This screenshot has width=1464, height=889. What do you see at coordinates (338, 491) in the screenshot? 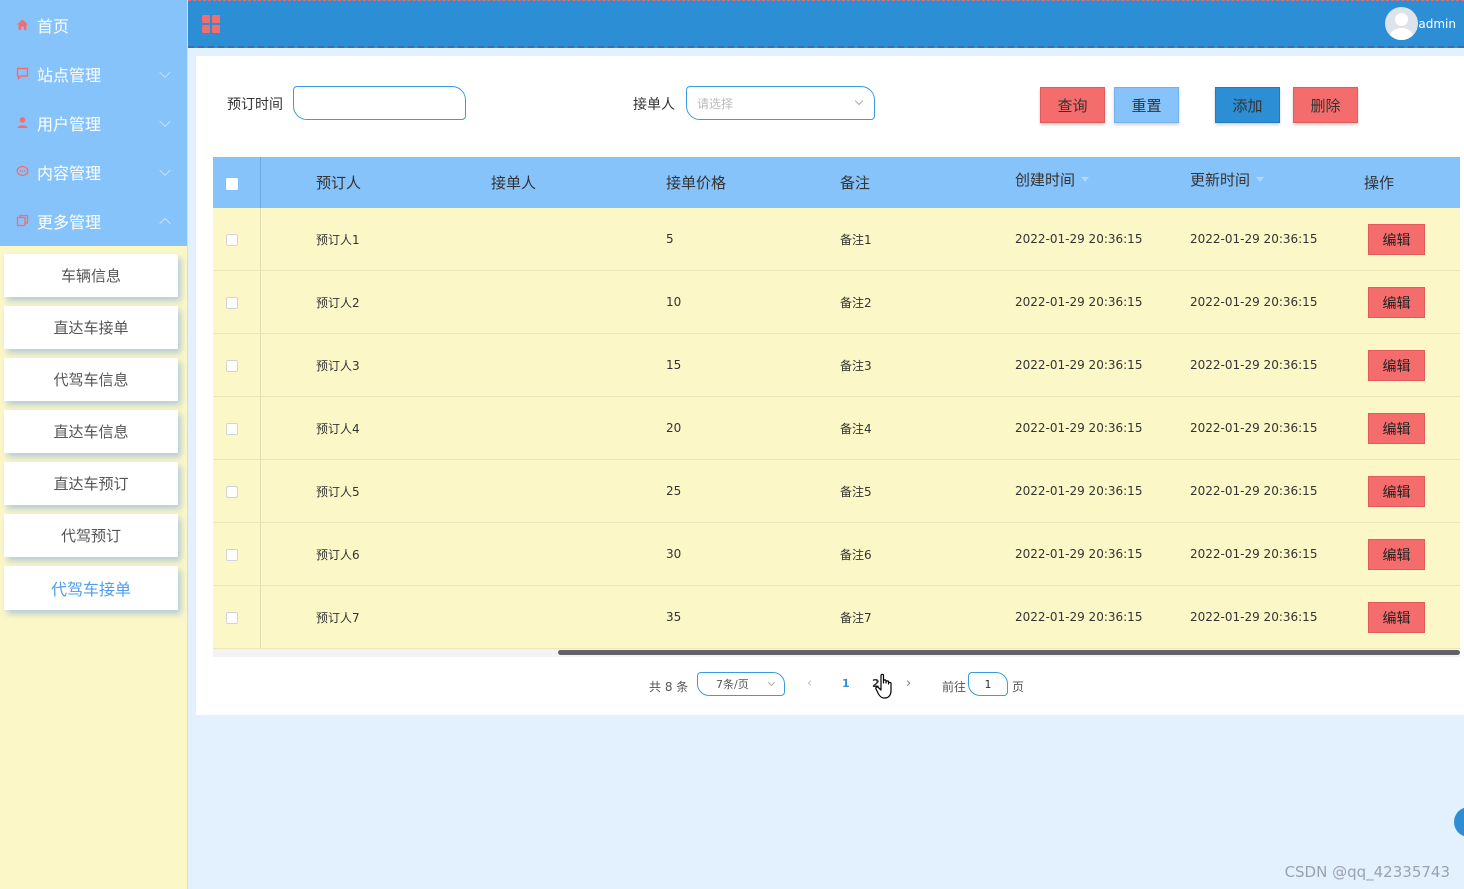
I see `cell-booker: 预订人5` at bounding box center [338, 491].